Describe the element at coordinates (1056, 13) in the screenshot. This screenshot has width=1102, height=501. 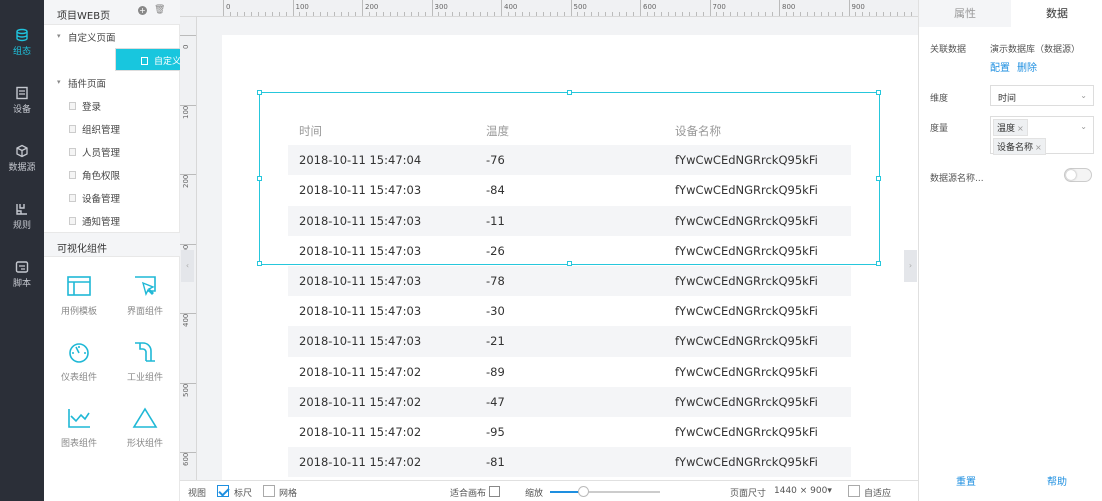
I see `tab-data: 数据` at that location.